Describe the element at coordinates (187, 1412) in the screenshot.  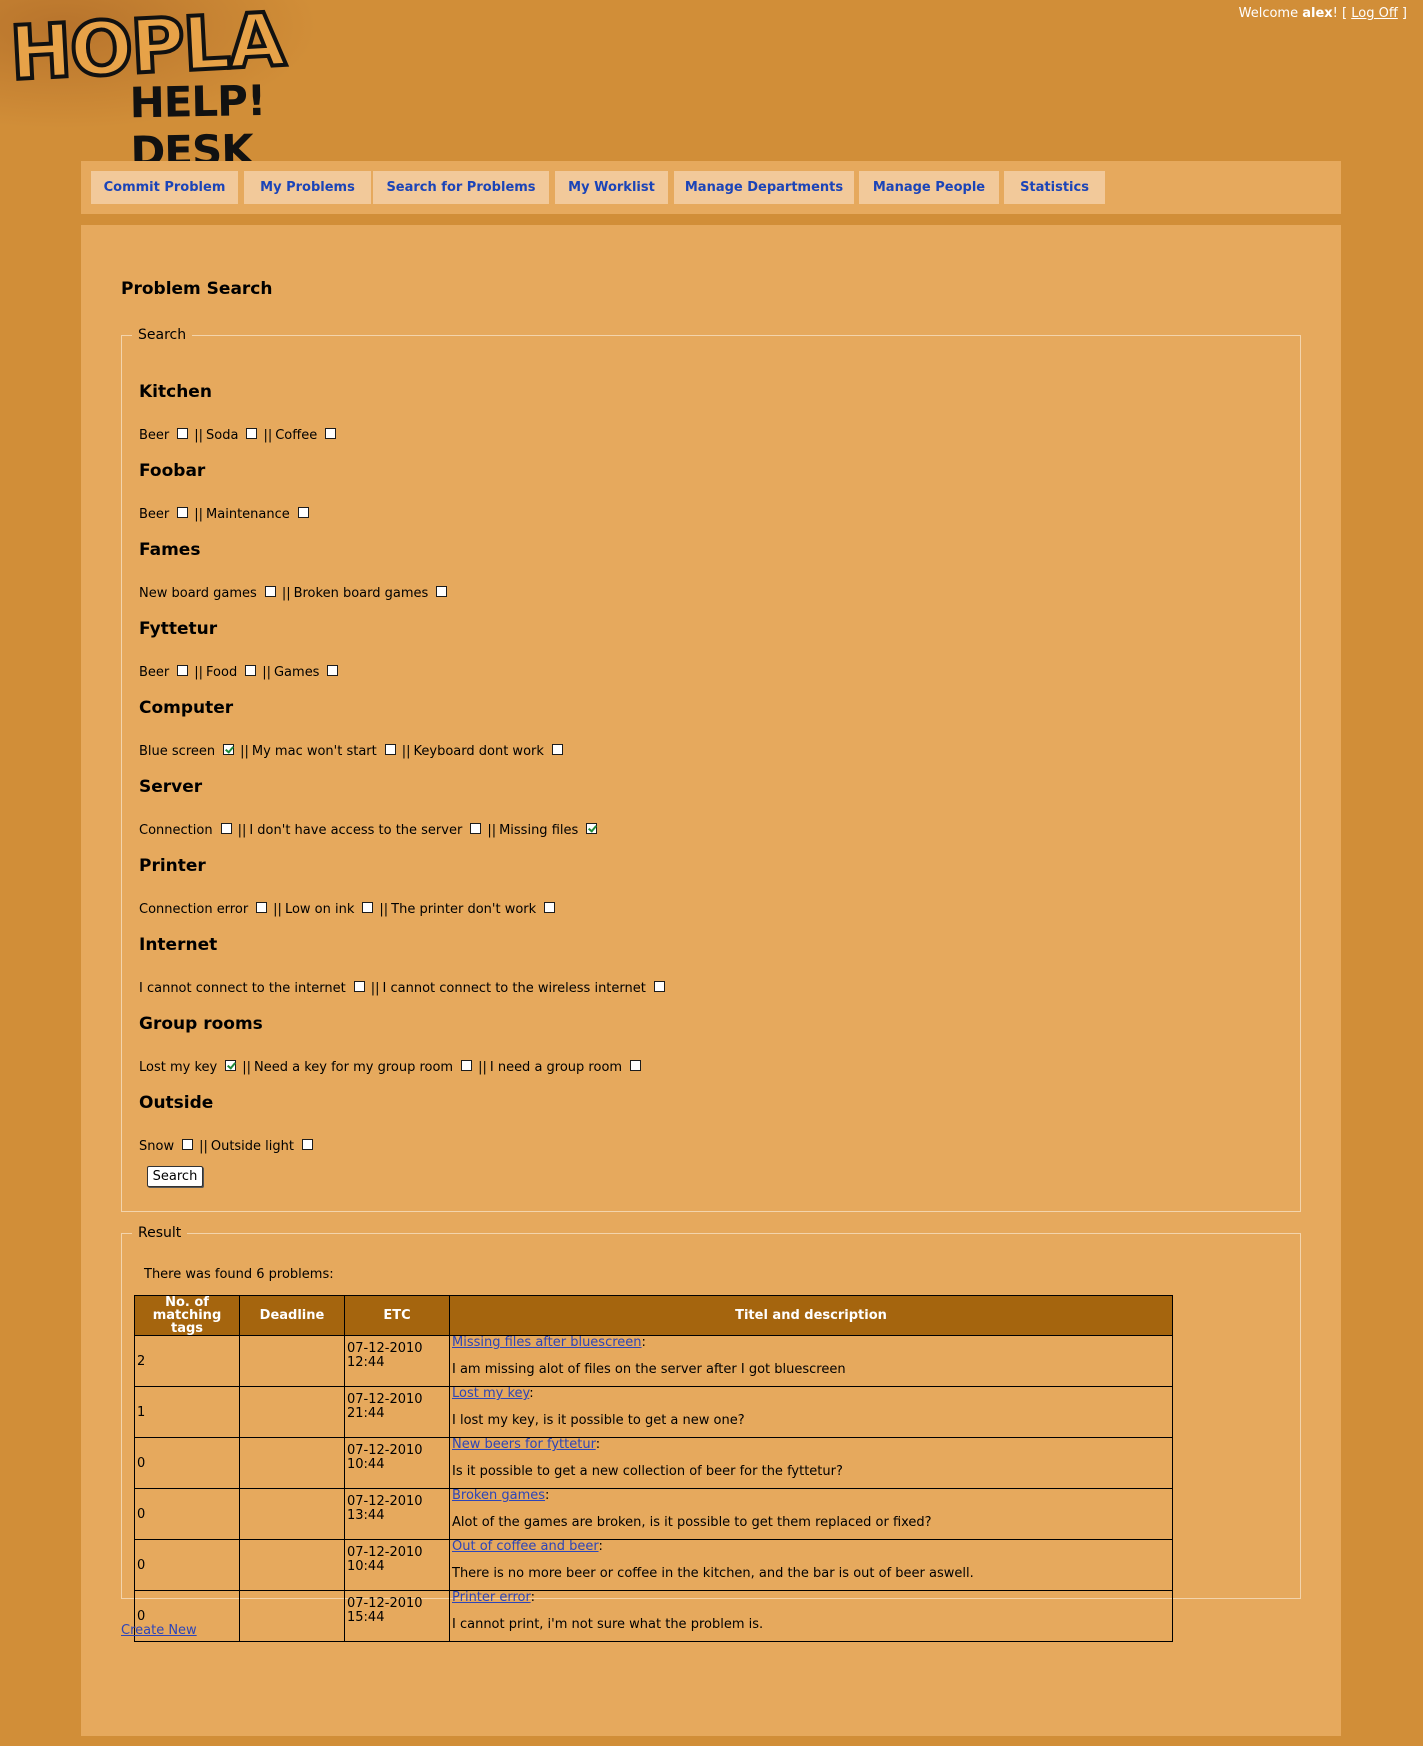
I see `cell-matching-tags: 1` at that location.